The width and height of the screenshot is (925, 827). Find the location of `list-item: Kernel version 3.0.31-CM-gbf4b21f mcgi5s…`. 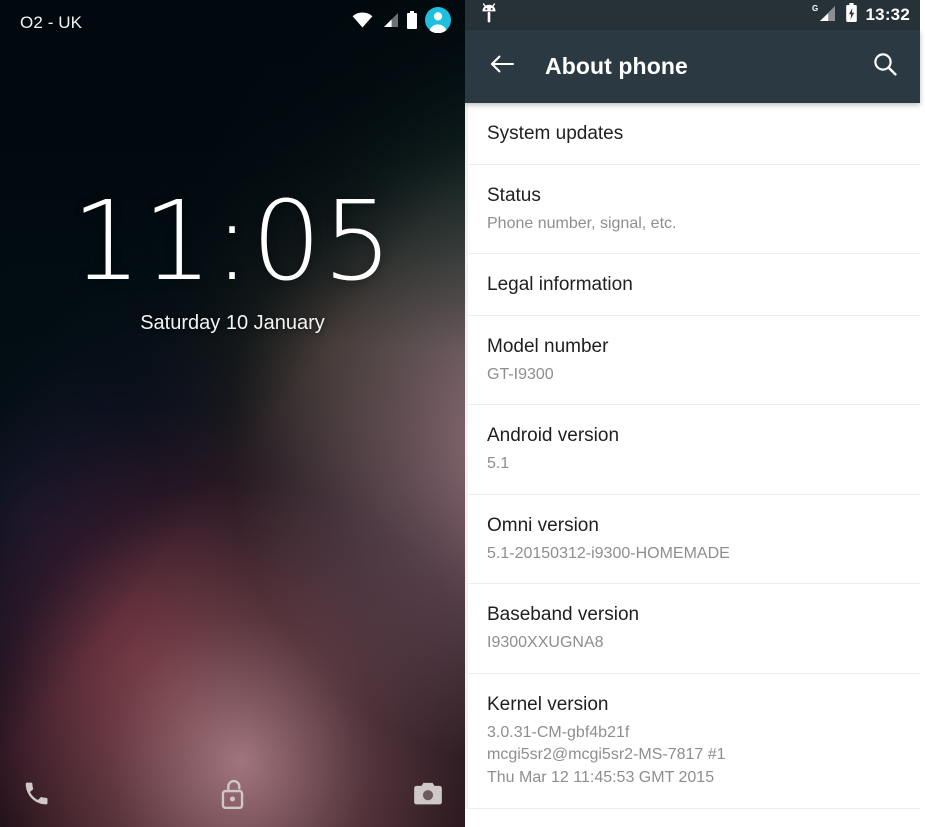

list-item: Kernel version 3.0.31-CM-gbf4b21f mcgi5s… is located at coordinates (694, 741).